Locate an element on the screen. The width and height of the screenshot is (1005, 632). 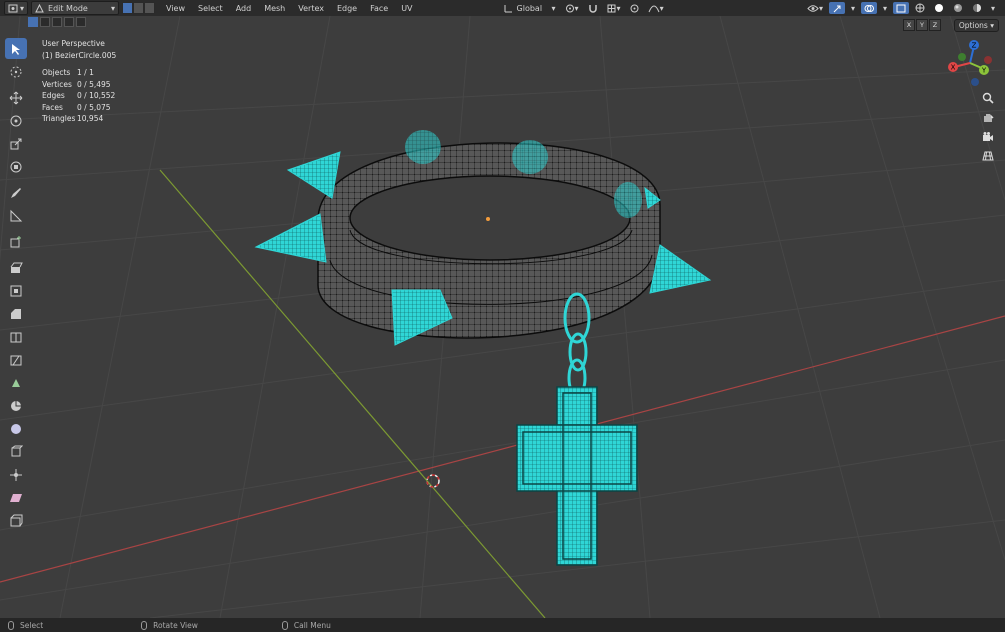
measure-tool is located at coordinates (16, 215).